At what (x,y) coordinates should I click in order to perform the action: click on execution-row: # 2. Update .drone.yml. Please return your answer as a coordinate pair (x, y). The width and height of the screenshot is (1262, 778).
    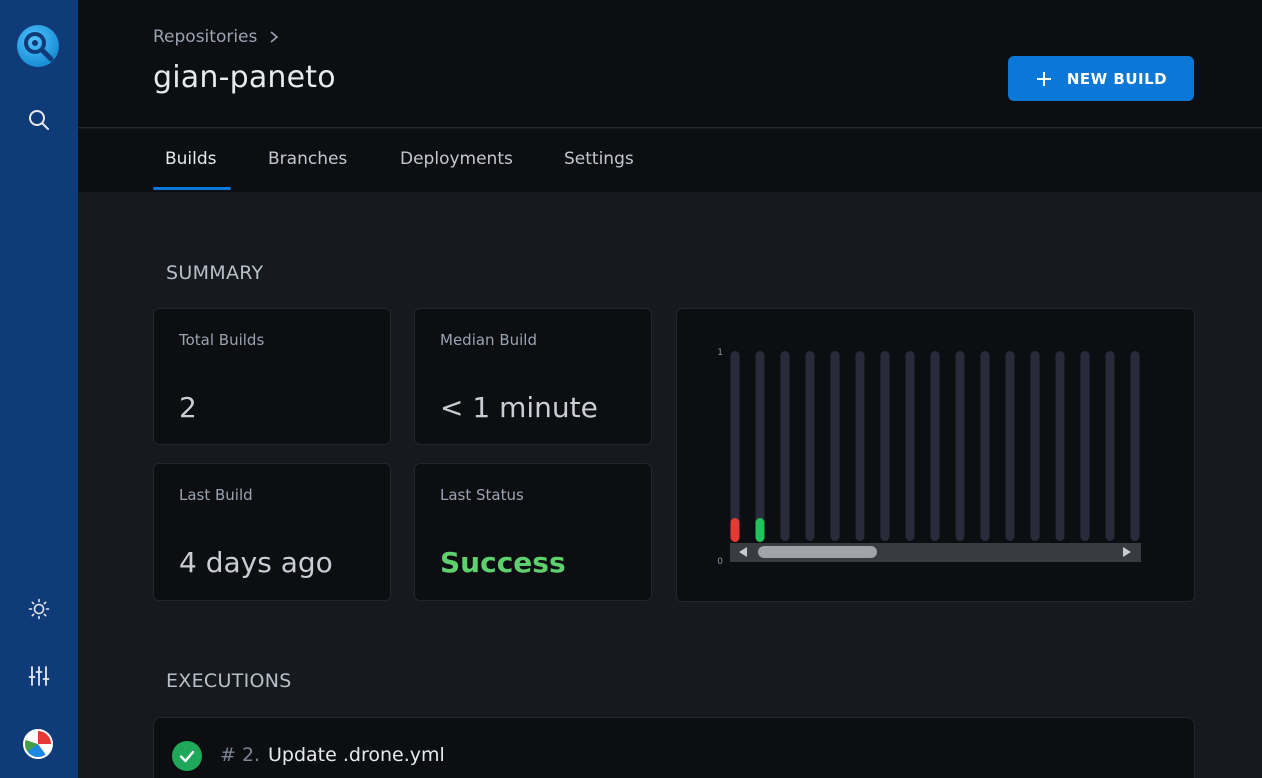
    Looking at the image, I should click on (674, 747).